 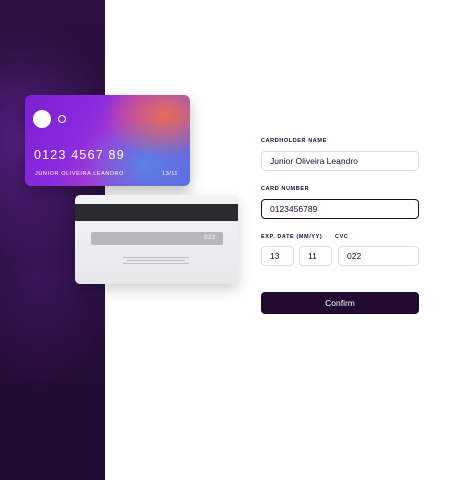 I want to click on card-front-expiry: 13/11, so click(x=170, y=174).